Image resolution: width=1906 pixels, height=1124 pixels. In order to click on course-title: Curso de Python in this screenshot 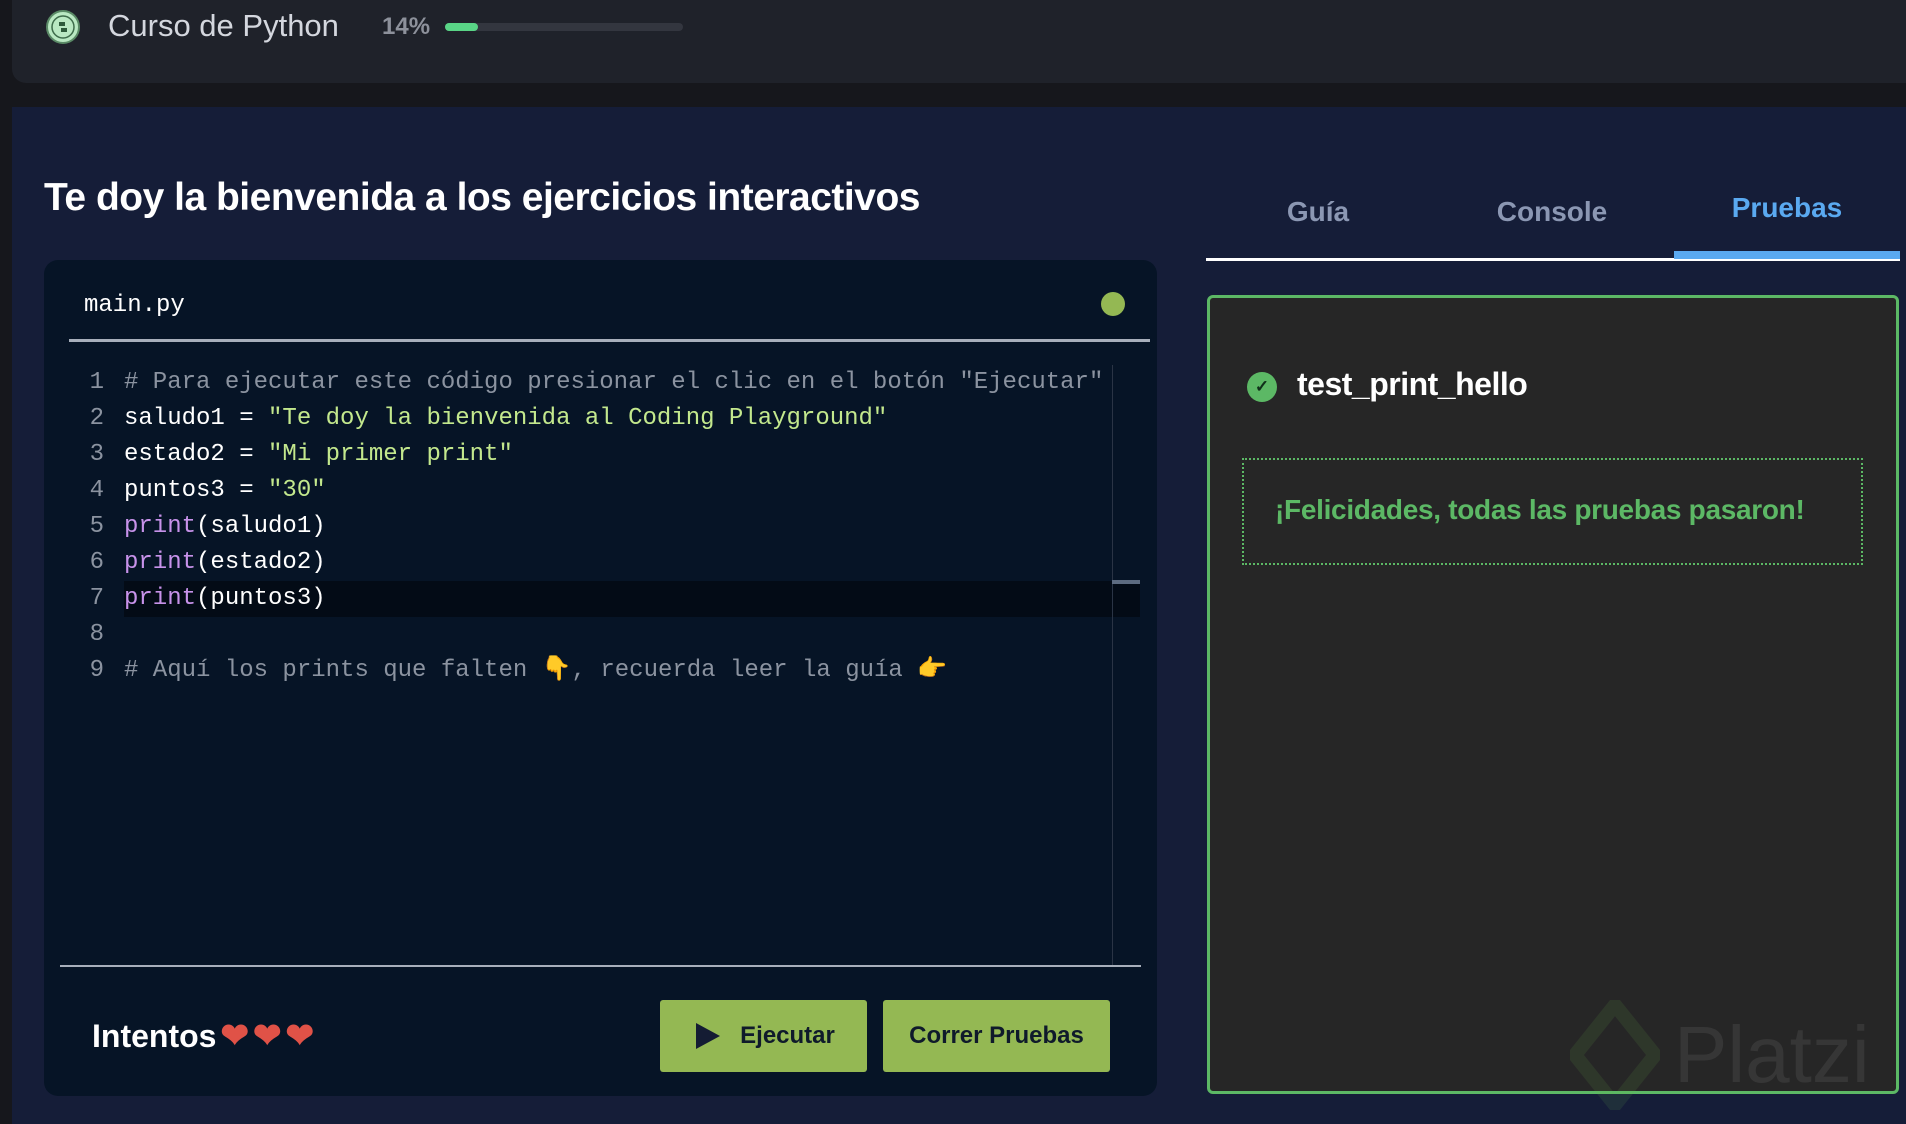, I will do `click(223, 26)`.